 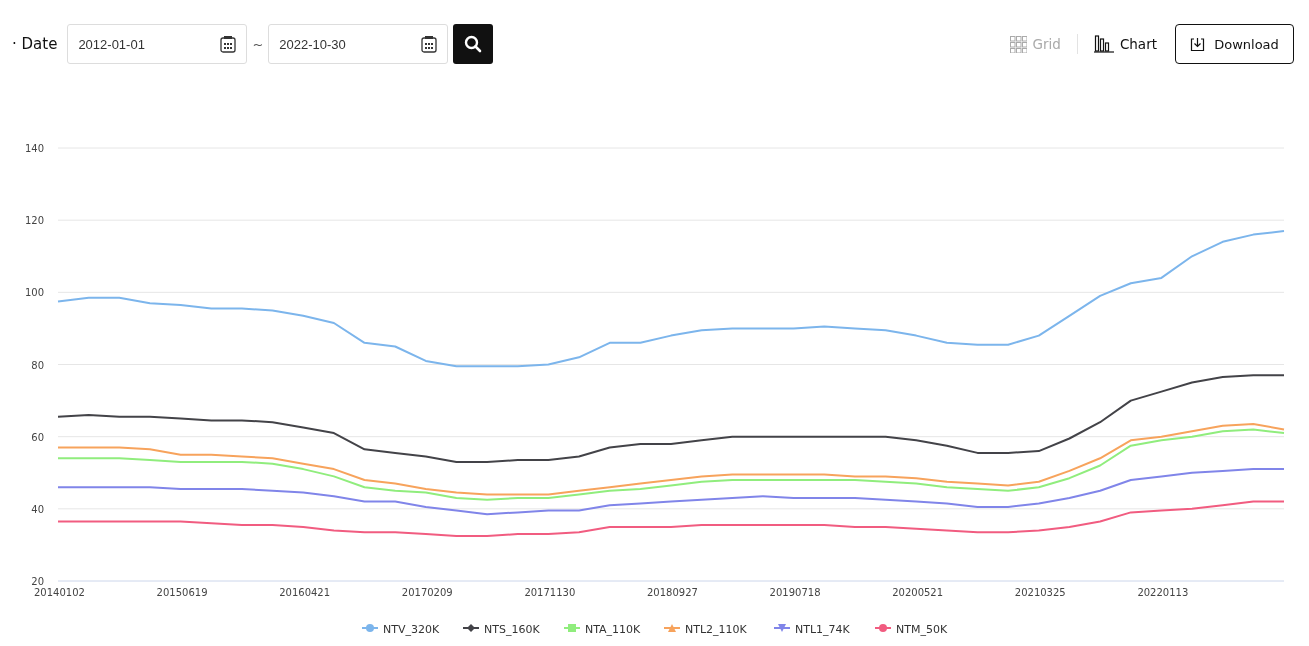 I want to click on x-axis-label: 20170209, so click(x=427, y=592).